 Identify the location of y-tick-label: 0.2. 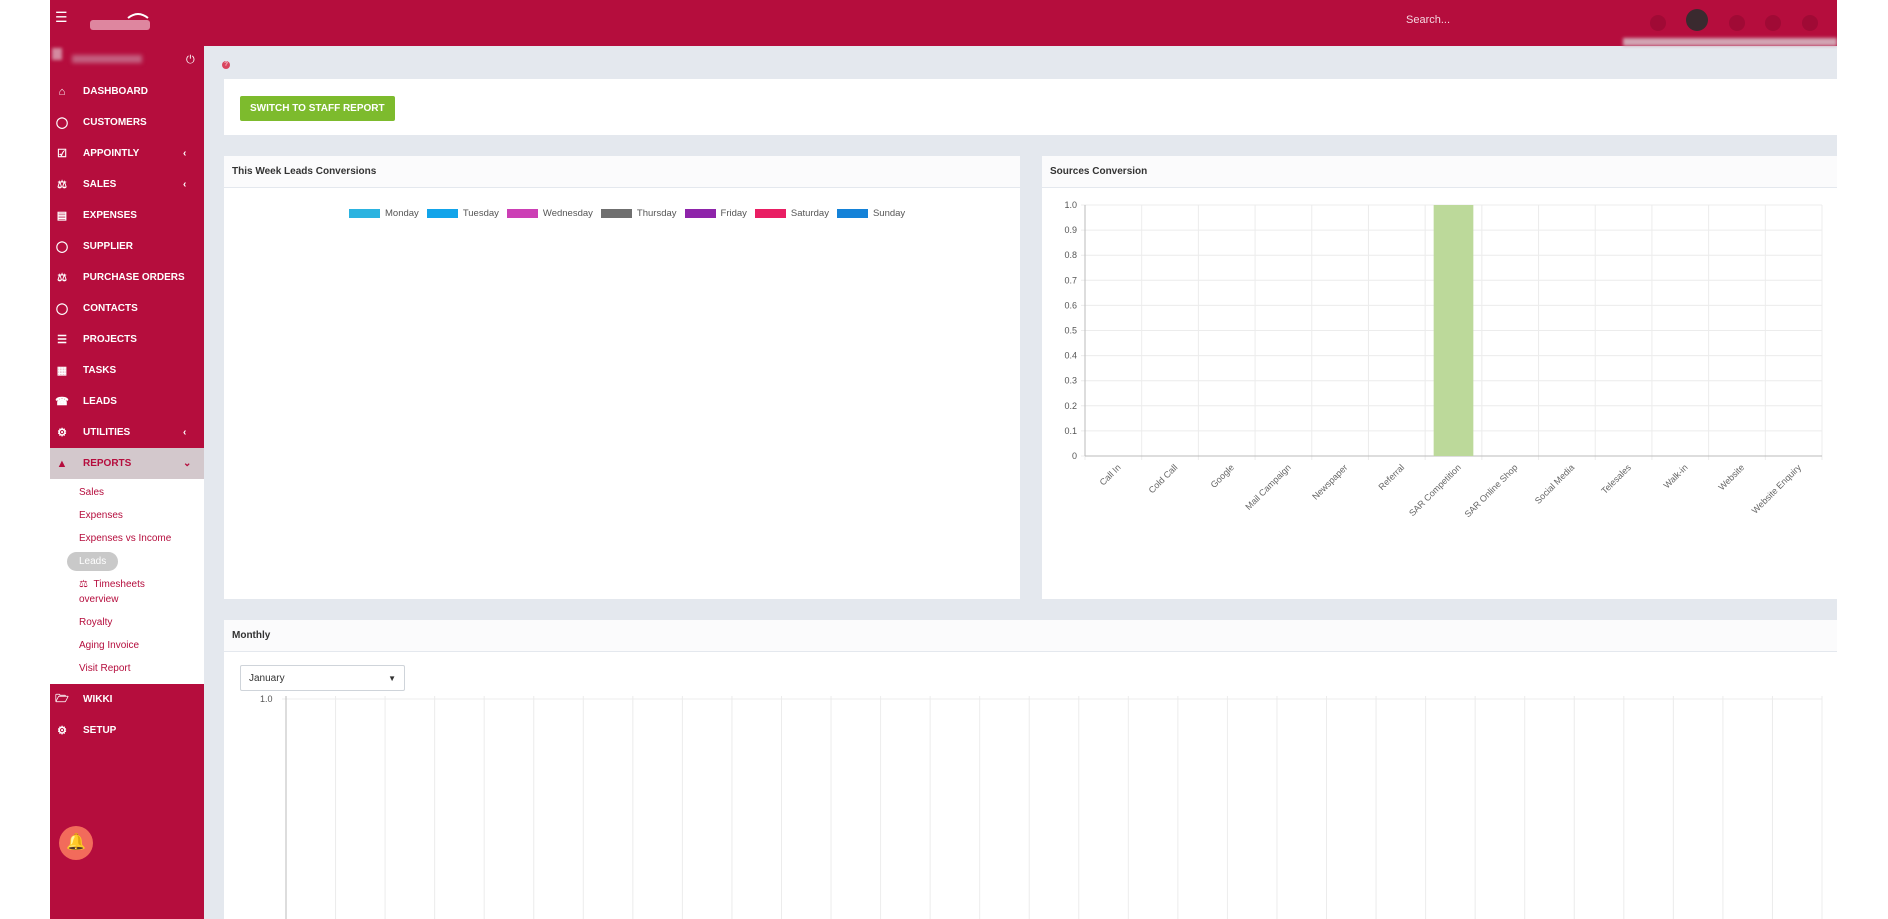
(1070, 406).